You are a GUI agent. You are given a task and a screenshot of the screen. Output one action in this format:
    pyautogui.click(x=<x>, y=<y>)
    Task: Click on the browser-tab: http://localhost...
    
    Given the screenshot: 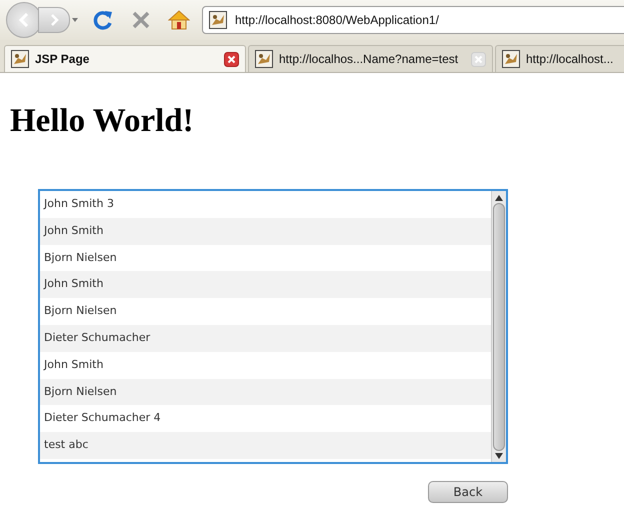 What is the action you would take?
    pyautogui.click(x=559, y=58)
    